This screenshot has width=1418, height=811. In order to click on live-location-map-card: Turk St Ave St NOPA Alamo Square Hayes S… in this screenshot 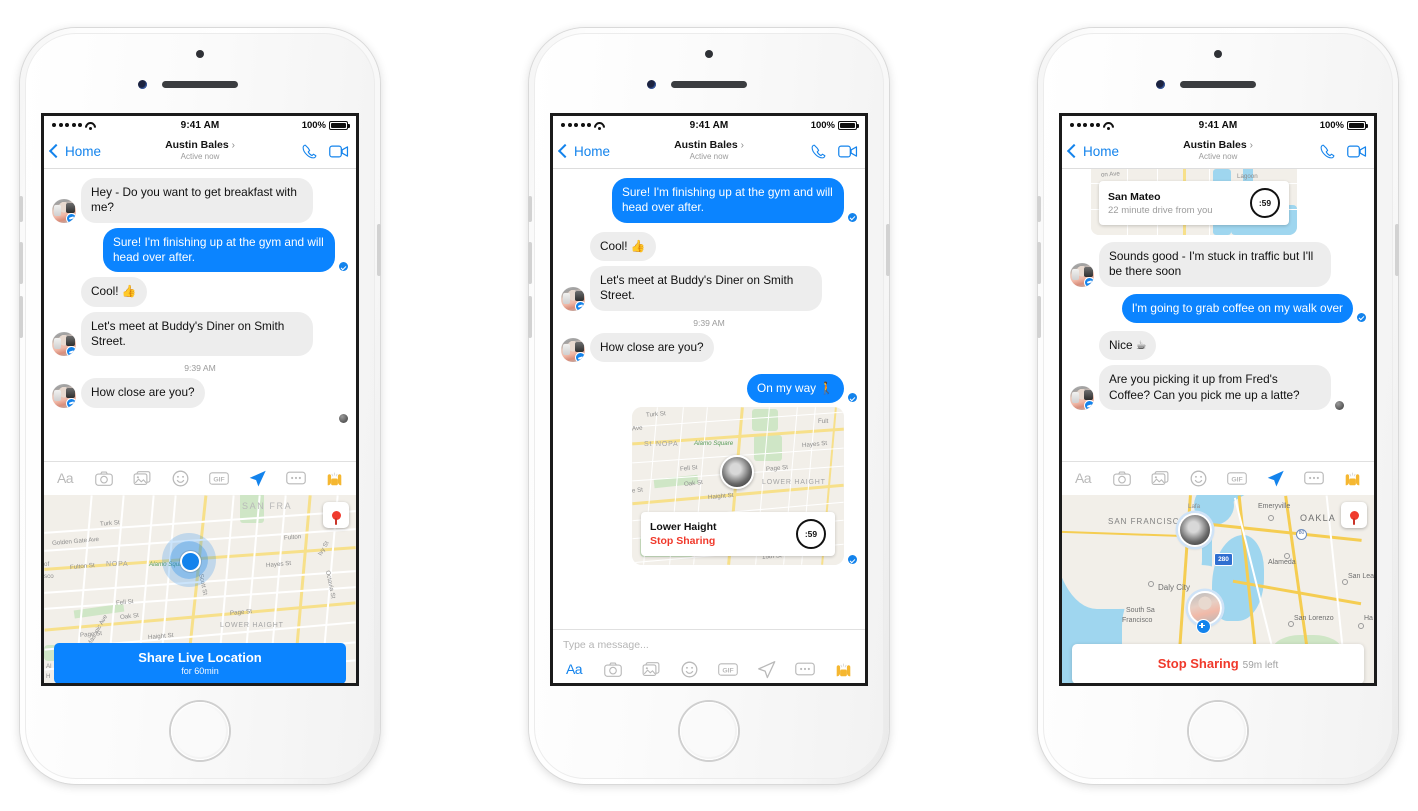, I will do `click(738, 486)`.